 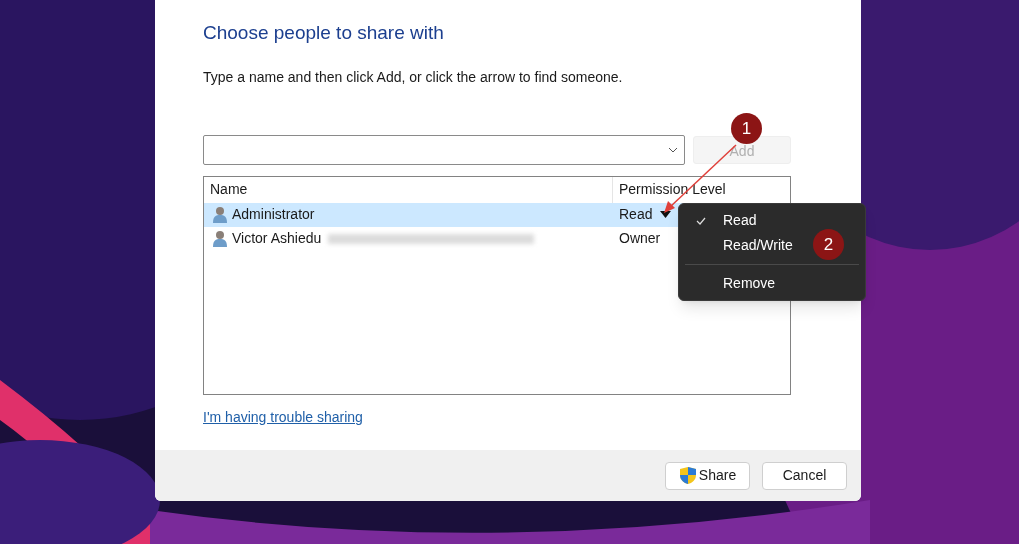 I want to click on chevron-down-icon, so click(x=673, y=149).